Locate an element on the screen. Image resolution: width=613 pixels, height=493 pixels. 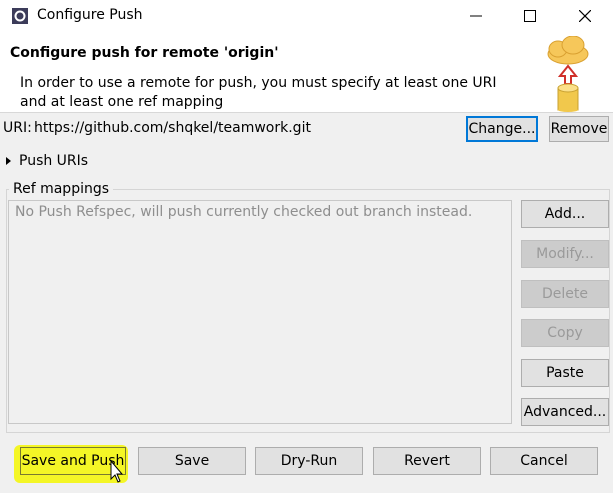
expand-triangle-icon is located at coordinates (8, 161).